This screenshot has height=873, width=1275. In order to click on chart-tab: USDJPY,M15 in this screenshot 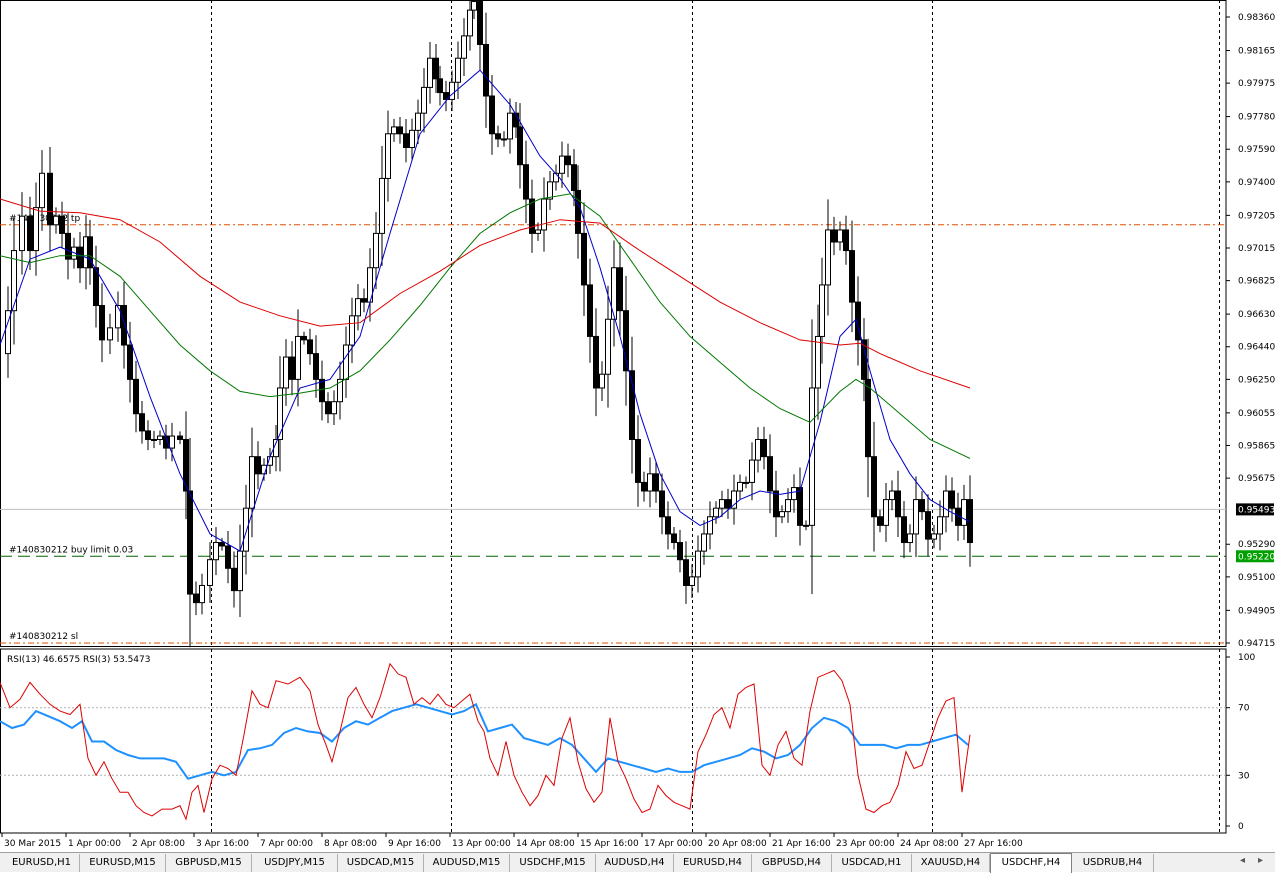, I will do `click(295, 863)`.